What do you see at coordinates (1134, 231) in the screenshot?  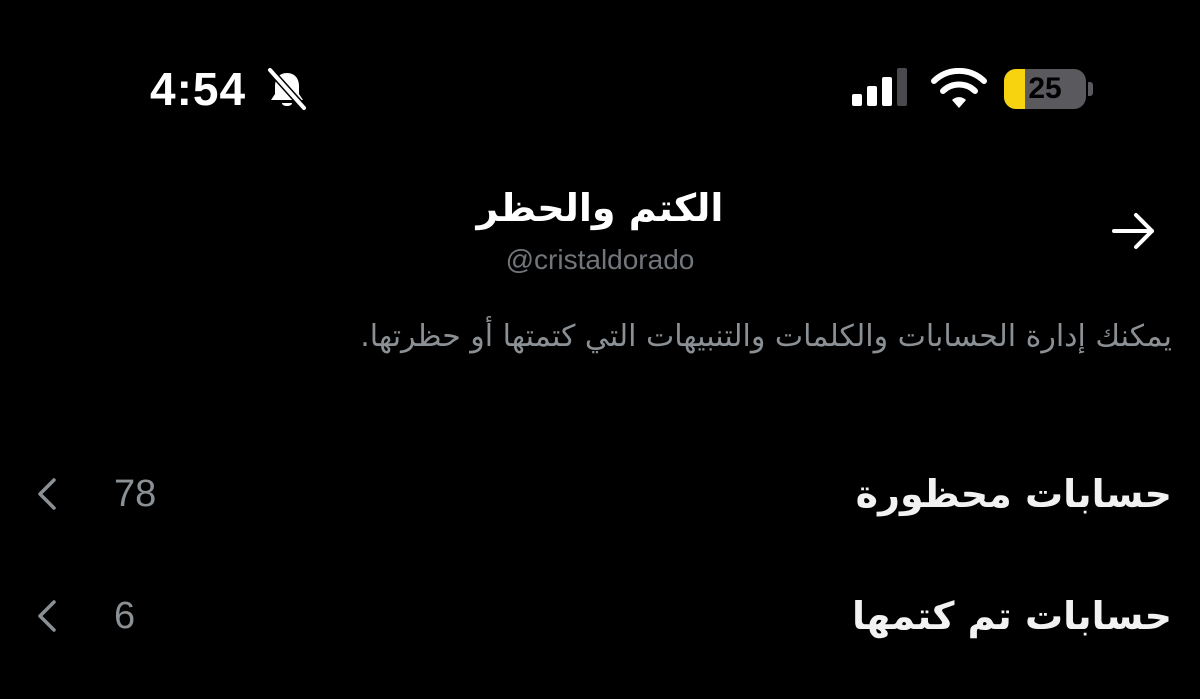 I see `back-arrow-icon` at bounding box center [1134, 231].